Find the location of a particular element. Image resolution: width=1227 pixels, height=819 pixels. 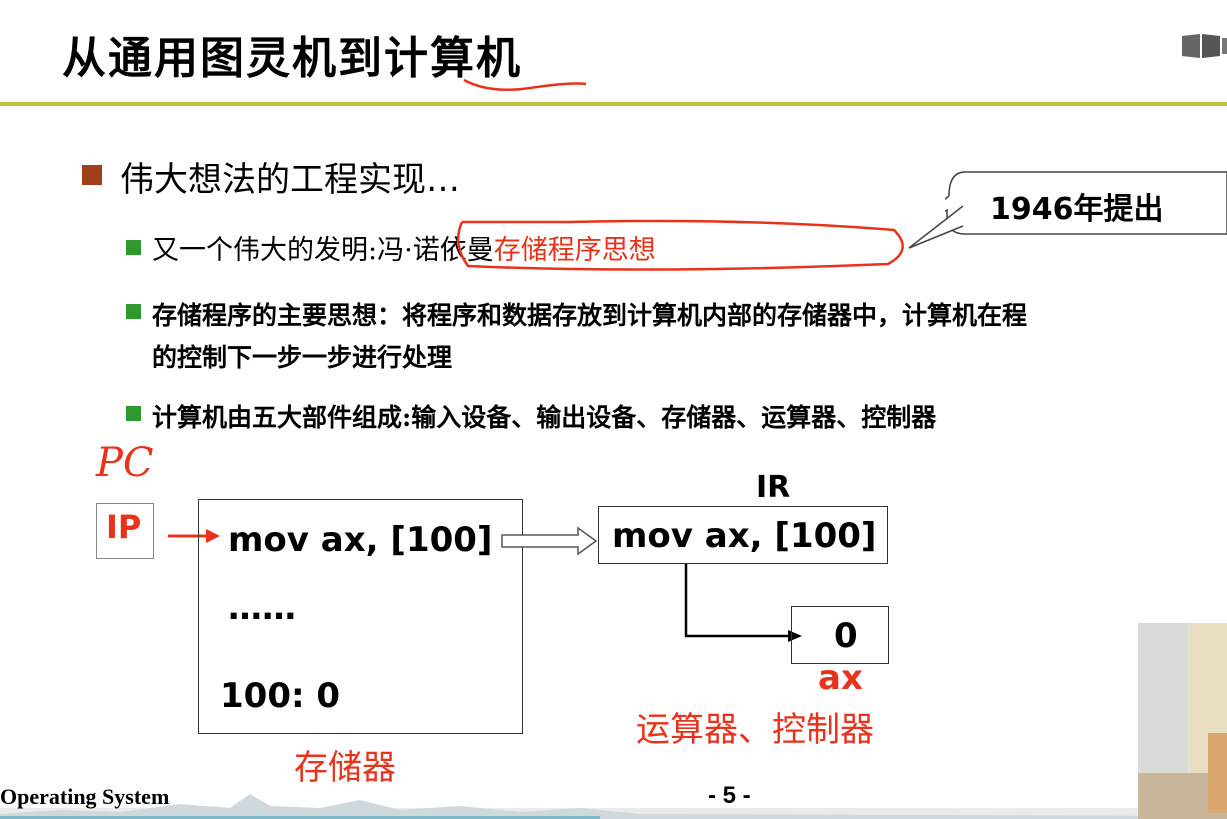

ip-label: IP is located at coordinates (124, 527).